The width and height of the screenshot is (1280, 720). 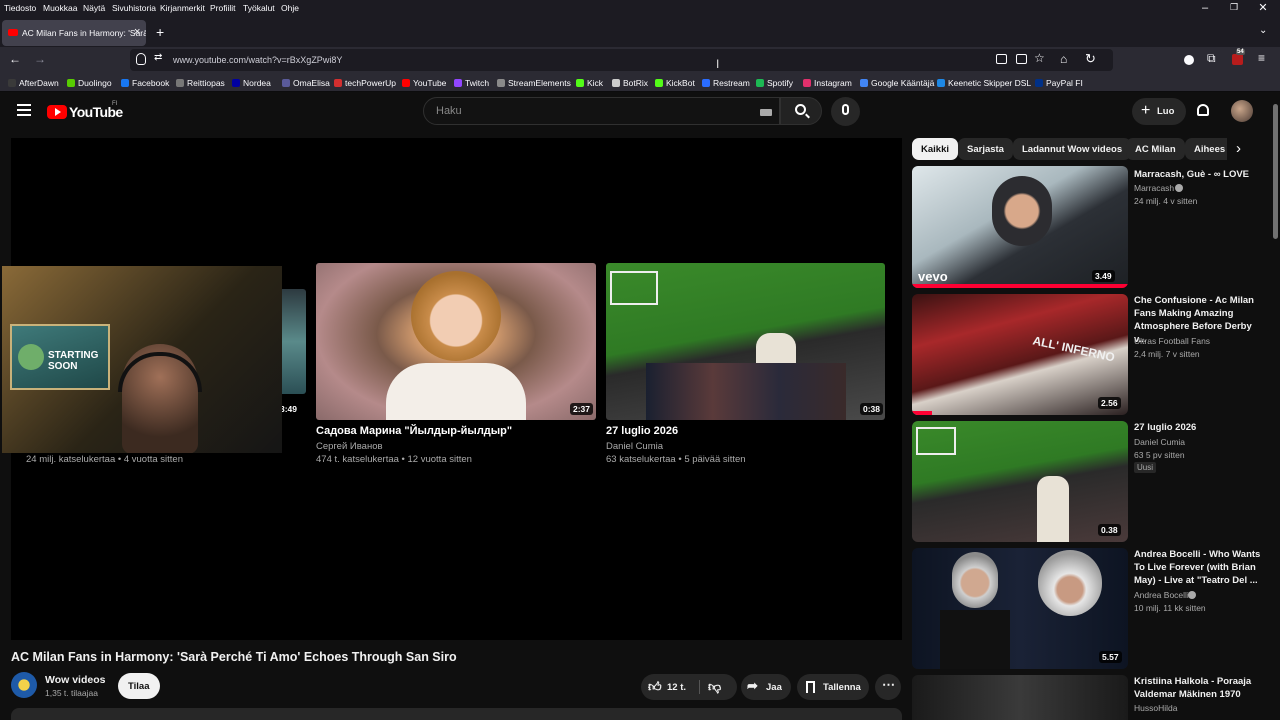 What do you see at coordinates (1237, 59) in the screenshot?
I see `ublock-extension-icon` at bounding box center [1237, 59].